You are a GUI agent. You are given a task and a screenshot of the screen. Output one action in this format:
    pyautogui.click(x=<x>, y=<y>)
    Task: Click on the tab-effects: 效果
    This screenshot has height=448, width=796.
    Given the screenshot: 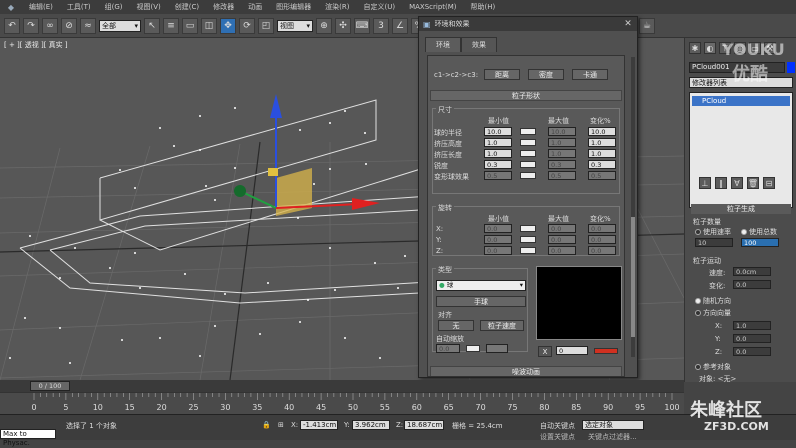 What is the action you would take?
    pyautogui.click(x=479, y=44)
    